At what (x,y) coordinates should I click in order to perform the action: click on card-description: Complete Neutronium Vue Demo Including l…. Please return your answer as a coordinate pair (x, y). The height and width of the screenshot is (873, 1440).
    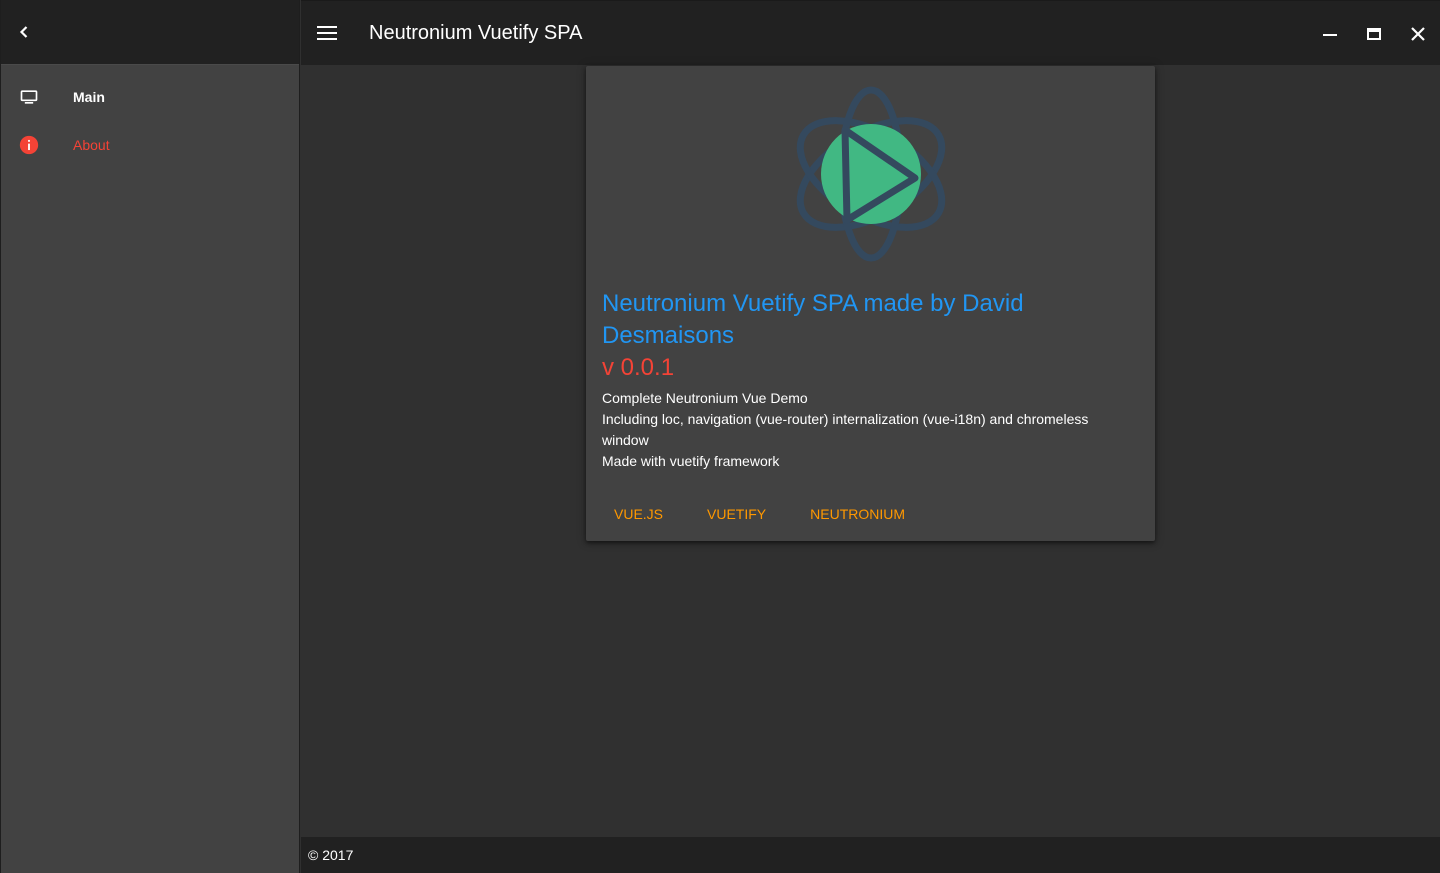
    Looking at the image, I should click on (862, 430).